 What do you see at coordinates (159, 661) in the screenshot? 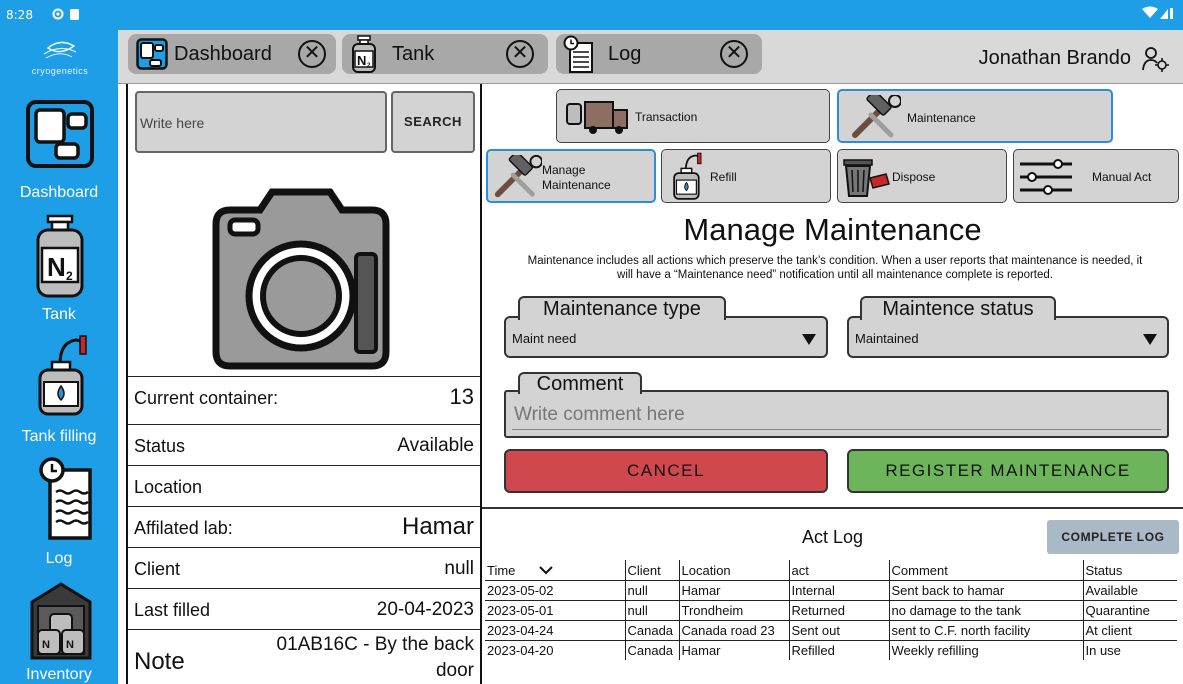
I see `detail-label: Note` at bounding box center [159, 661].